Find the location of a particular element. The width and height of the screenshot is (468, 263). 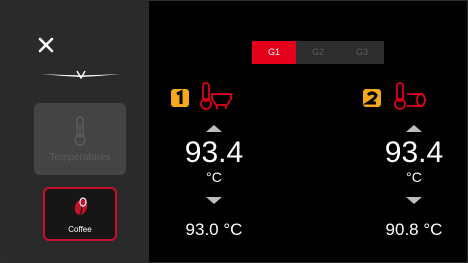

coffee-button: Coffee is located at coordinates (80, 214).